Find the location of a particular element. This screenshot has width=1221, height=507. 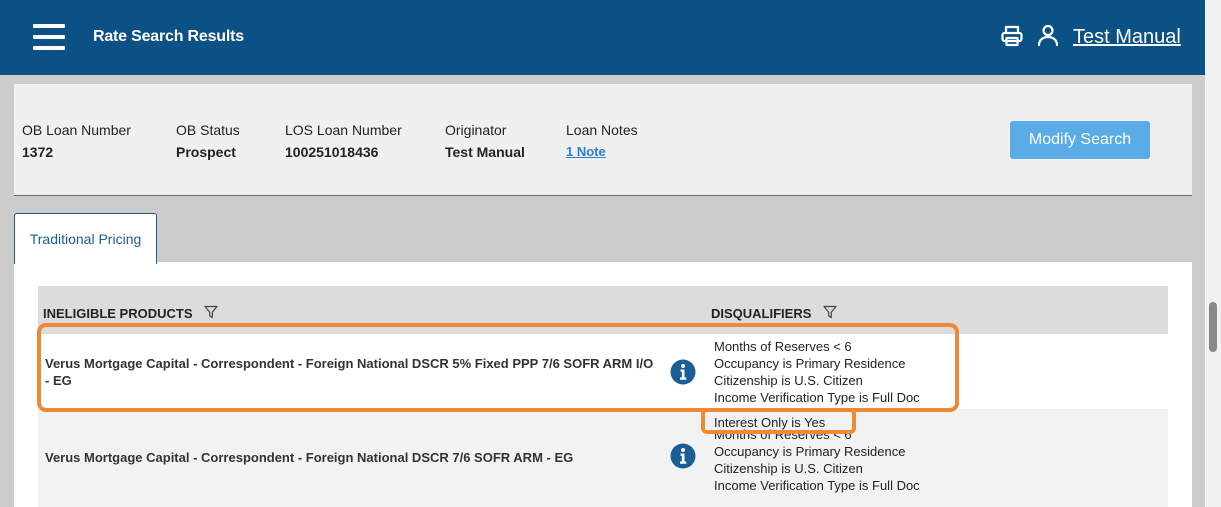

loan-notes-field: Loan Notes 1 Note is located at coordinates (602, 140).